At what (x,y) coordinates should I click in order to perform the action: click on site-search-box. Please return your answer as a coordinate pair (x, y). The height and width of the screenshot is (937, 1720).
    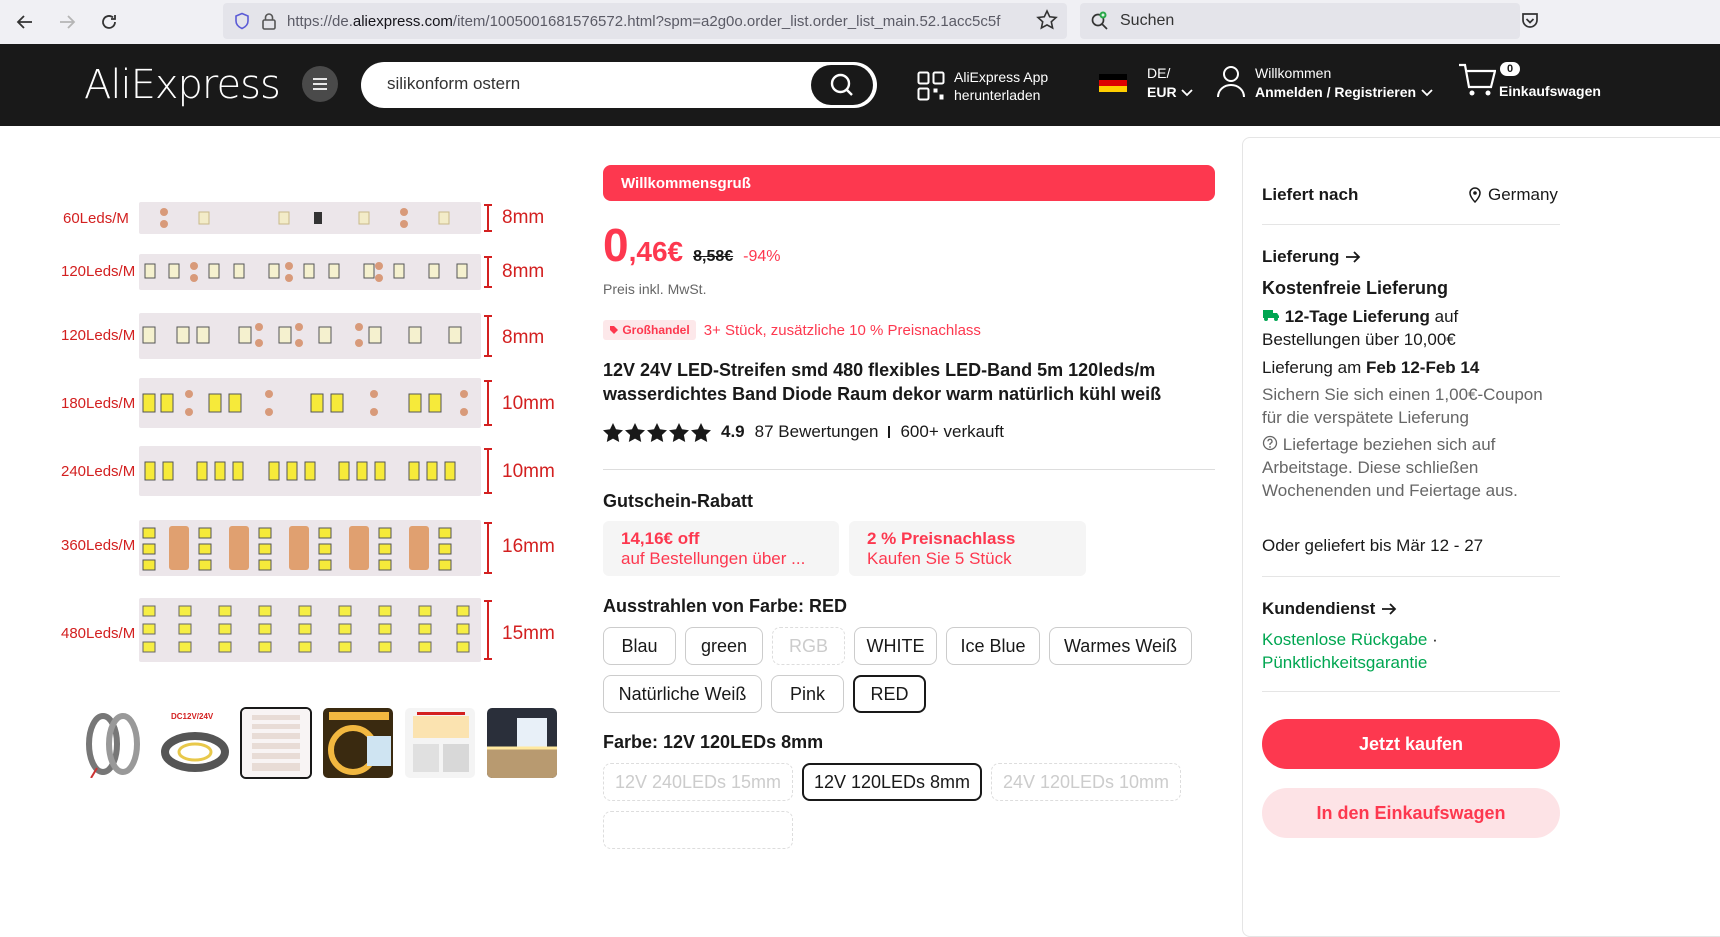
    Looking at the image, I should click on (619, 85).